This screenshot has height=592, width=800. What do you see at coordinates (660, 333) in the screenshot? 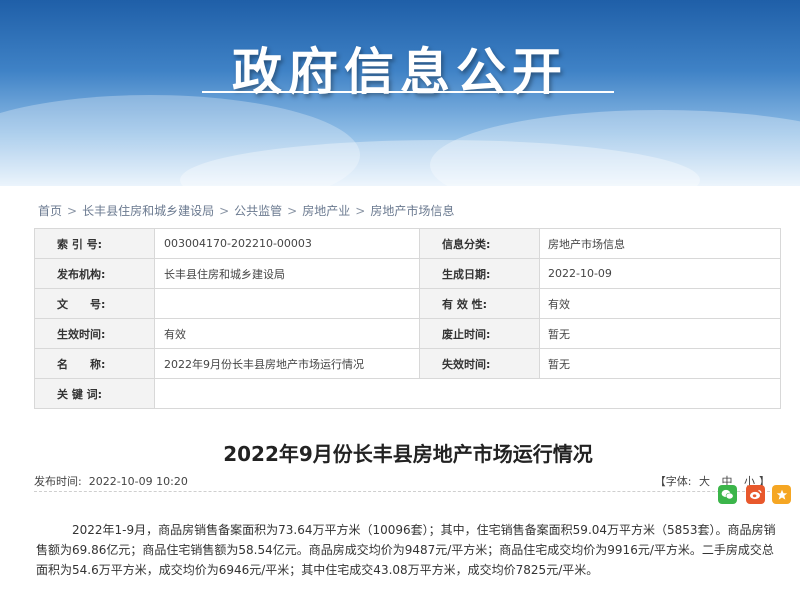
I see `repeal-time-value: 暂无` at bounding box center [660, 333].